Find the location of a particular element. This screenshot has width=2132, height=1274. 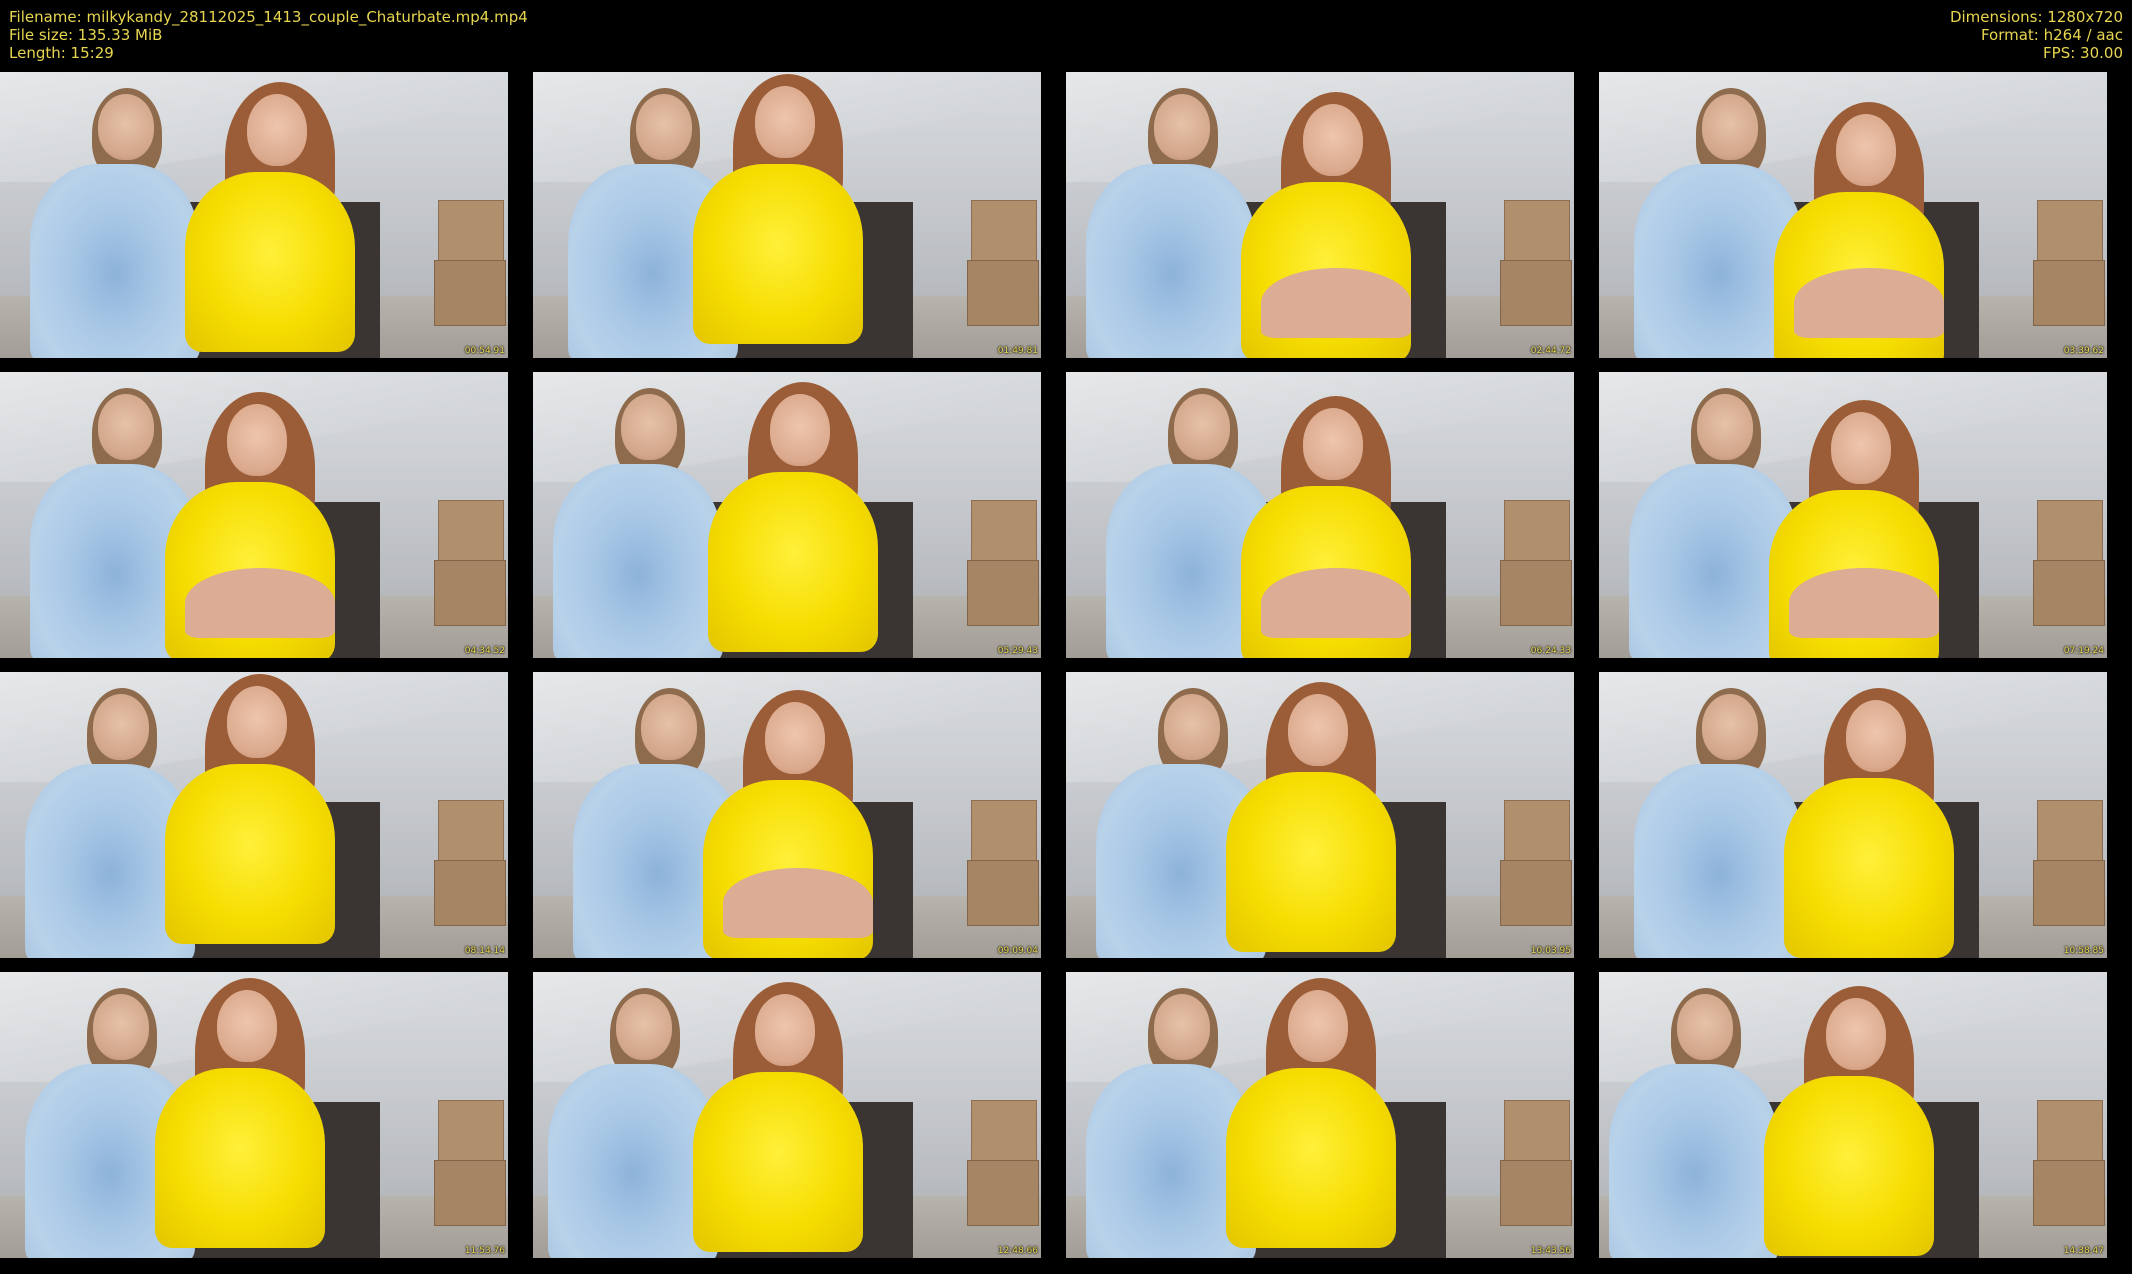

thumbnail-timestamp: 03:39.62 is located at coordinates (2083, 351).